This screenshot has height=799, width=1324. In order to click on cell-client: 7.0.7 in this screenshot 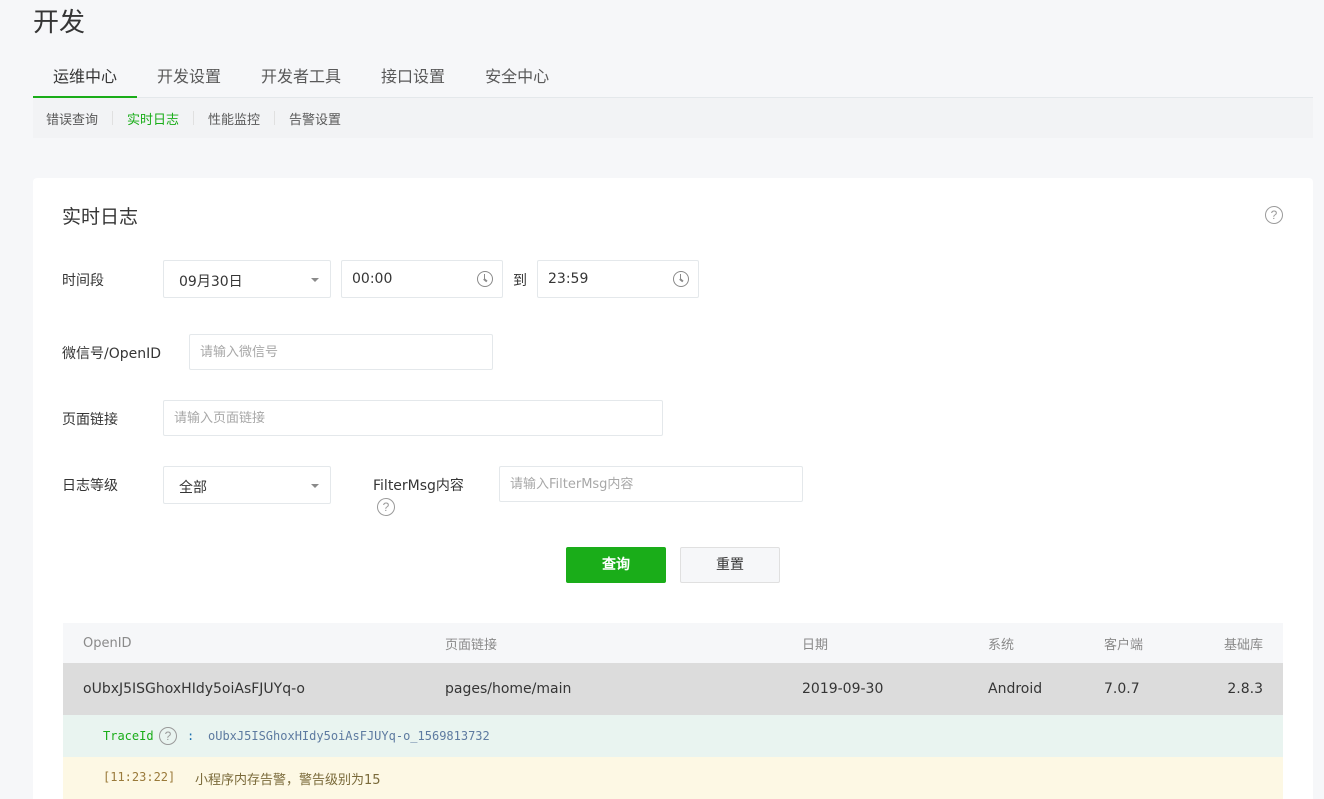, I will do `click(1122, 689)`.